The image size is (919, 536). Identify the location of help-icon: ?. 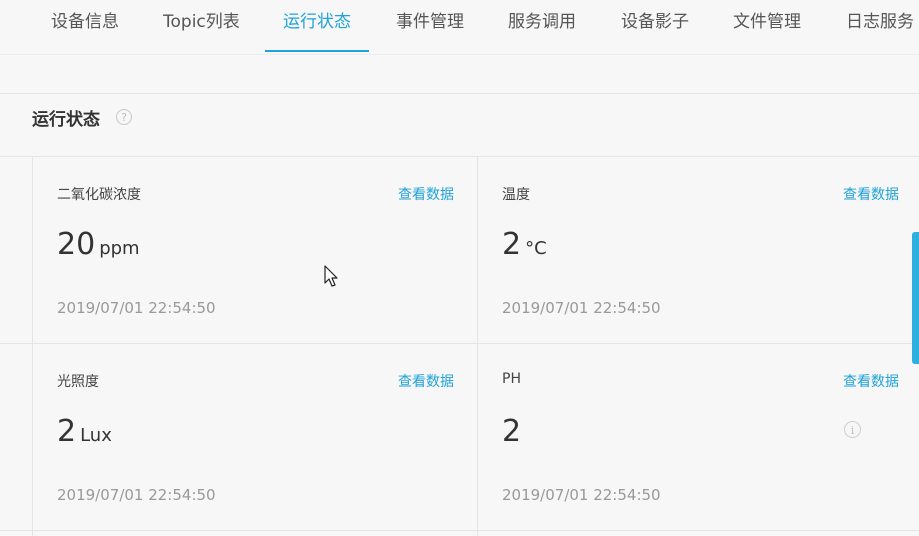
(124, 117).